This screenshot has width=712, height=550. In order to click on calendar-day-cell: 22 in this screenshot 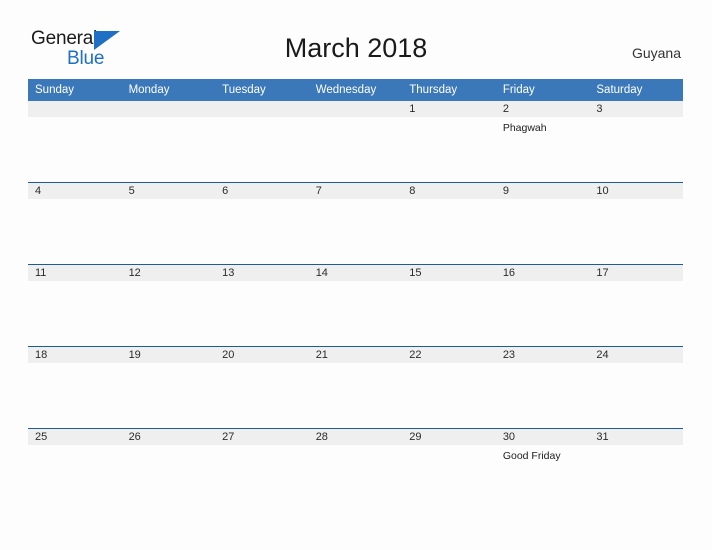, I will do `click(449, 387)`.